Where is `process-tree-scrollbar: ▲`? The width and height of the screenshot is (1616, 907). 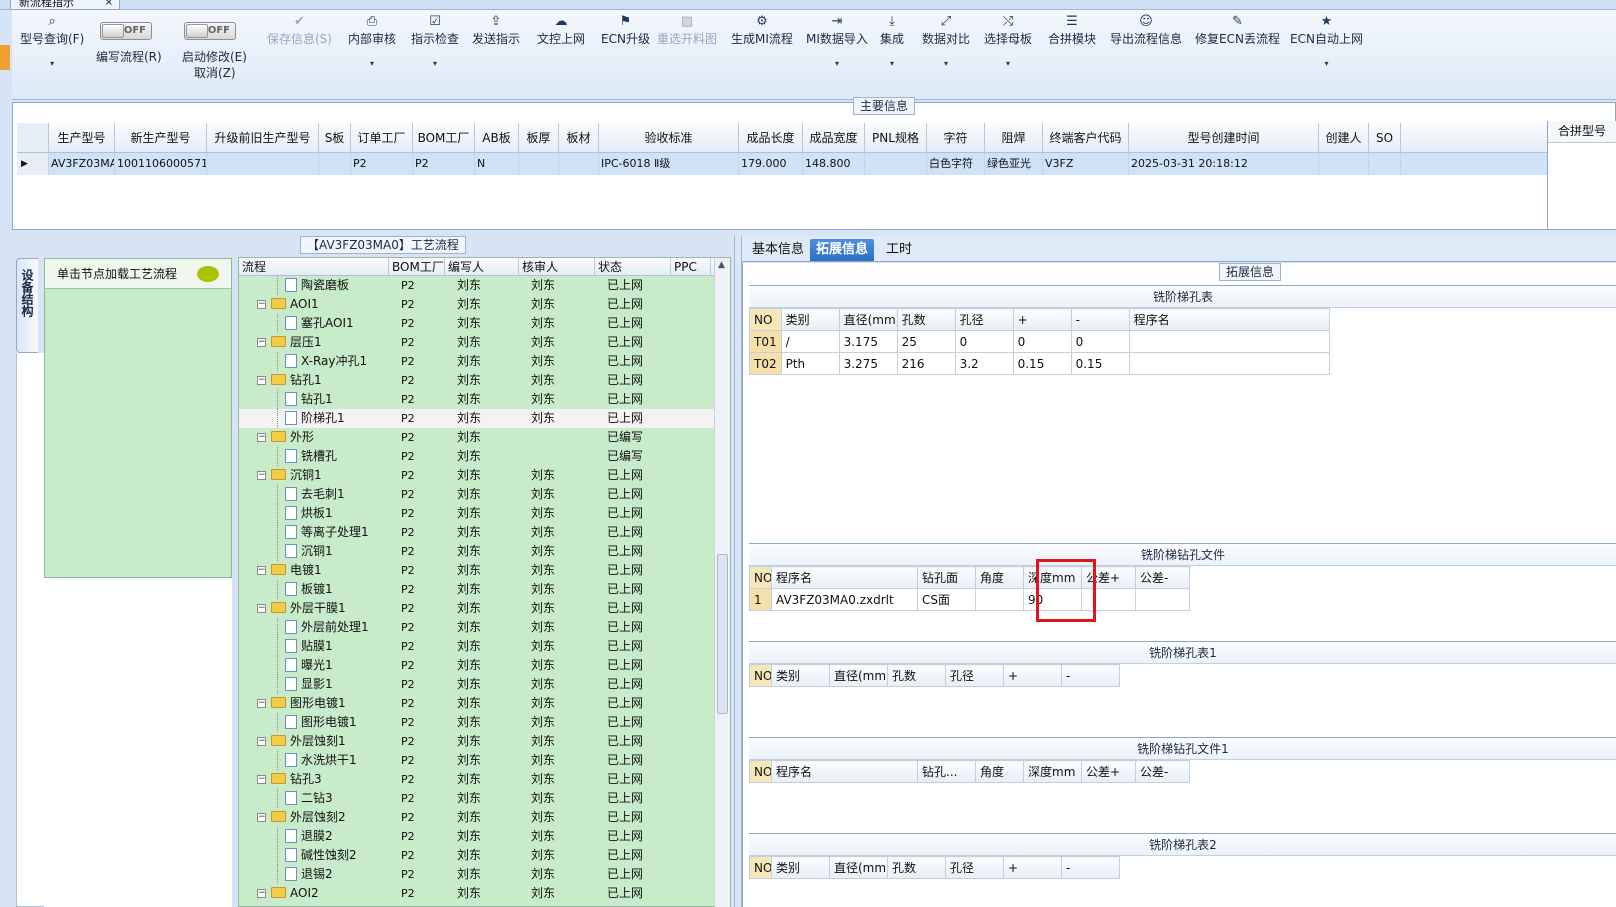 process-tree-scrollbar: ▲ is located at coordinates (722, 582).